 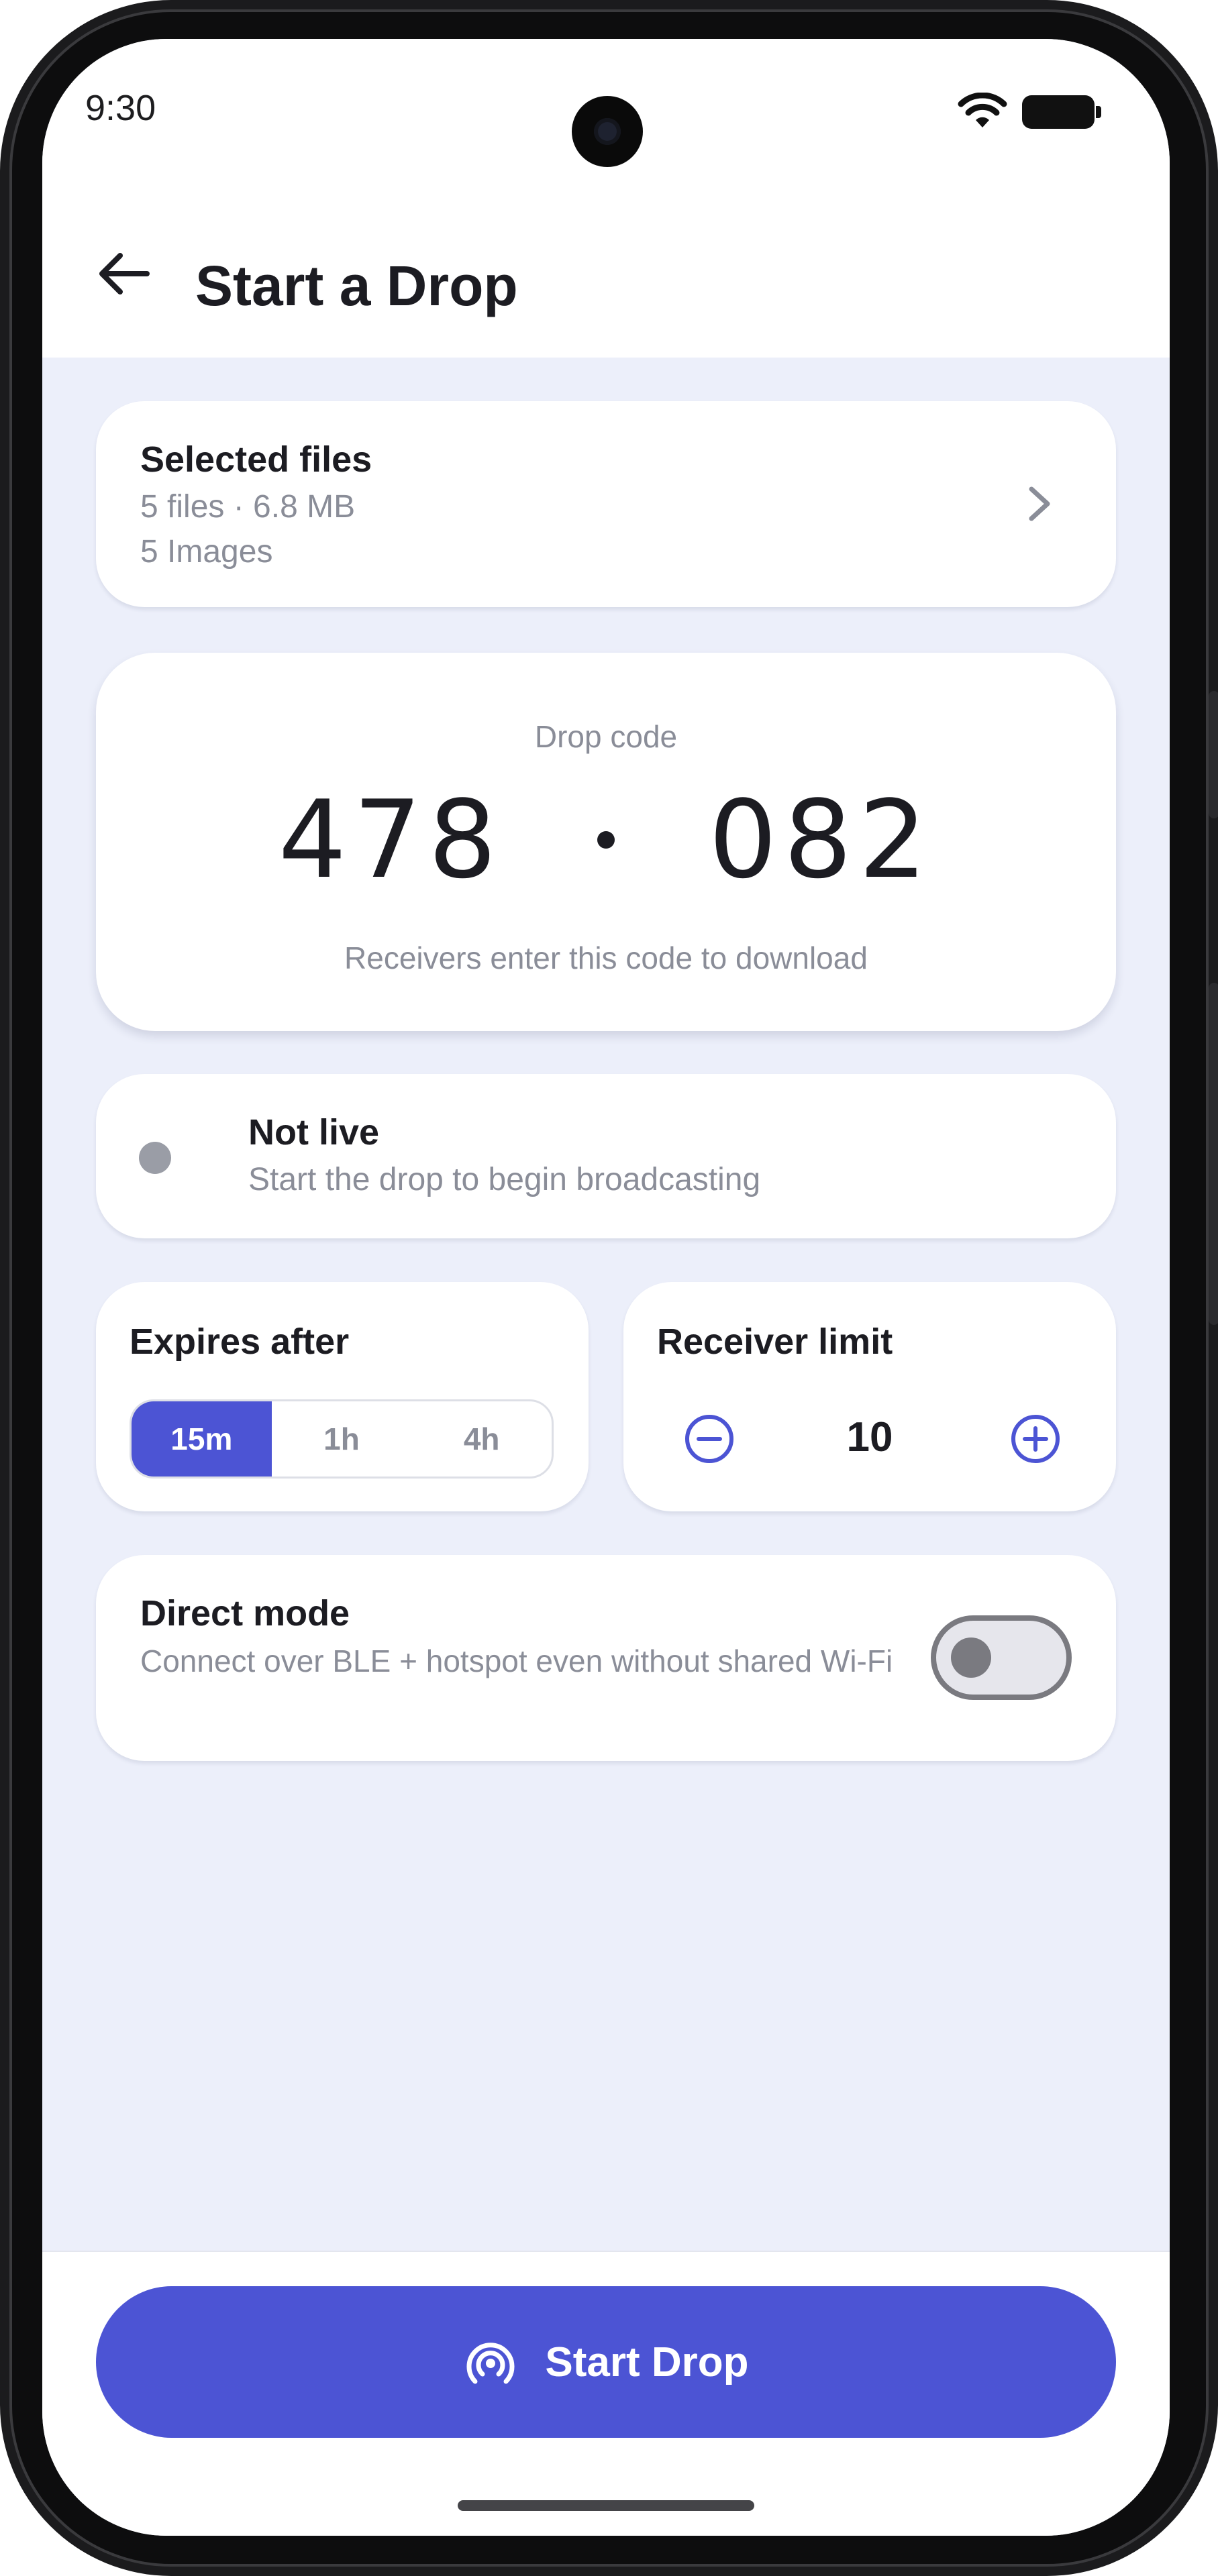 I want to click on back-button, so click(x=123, y=275).